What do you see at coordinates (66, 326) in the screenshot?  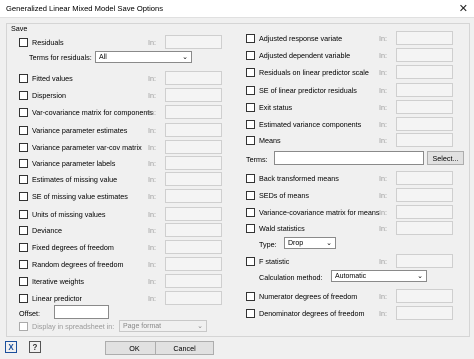 I see `display-in-spreadsheet-checkbox: Display in spreadsheet in:` at bounding box center [66, 326].